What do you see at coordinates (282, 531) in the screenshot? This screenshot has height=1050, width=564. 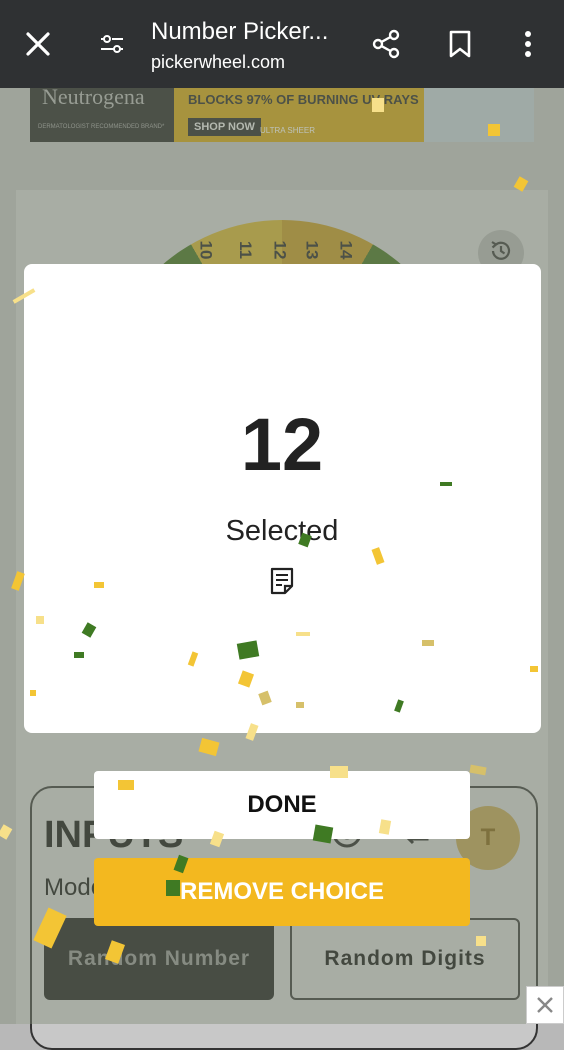 I see `result-label: Selected` at bounding box center [282, 531].